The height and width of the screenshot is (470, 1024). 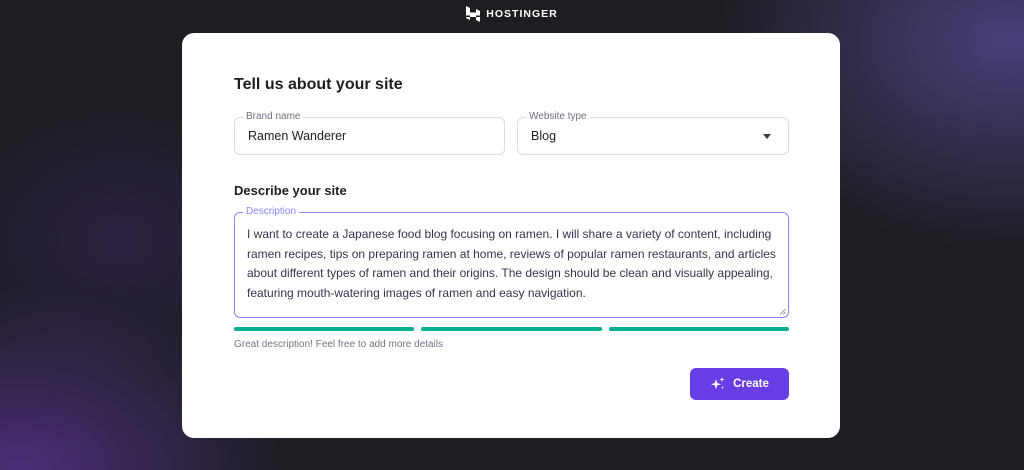 What do you see at coordinates (522, 14) in the screenshot?
I see `brand-name: HOSTINGER` at bounding box center [522, 14].